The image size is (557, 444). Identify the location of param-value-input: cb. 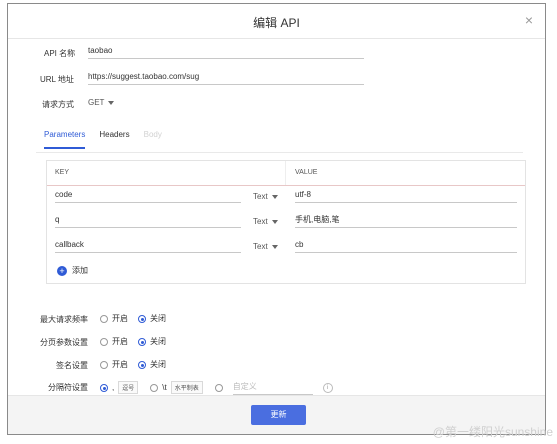
(406, 245).